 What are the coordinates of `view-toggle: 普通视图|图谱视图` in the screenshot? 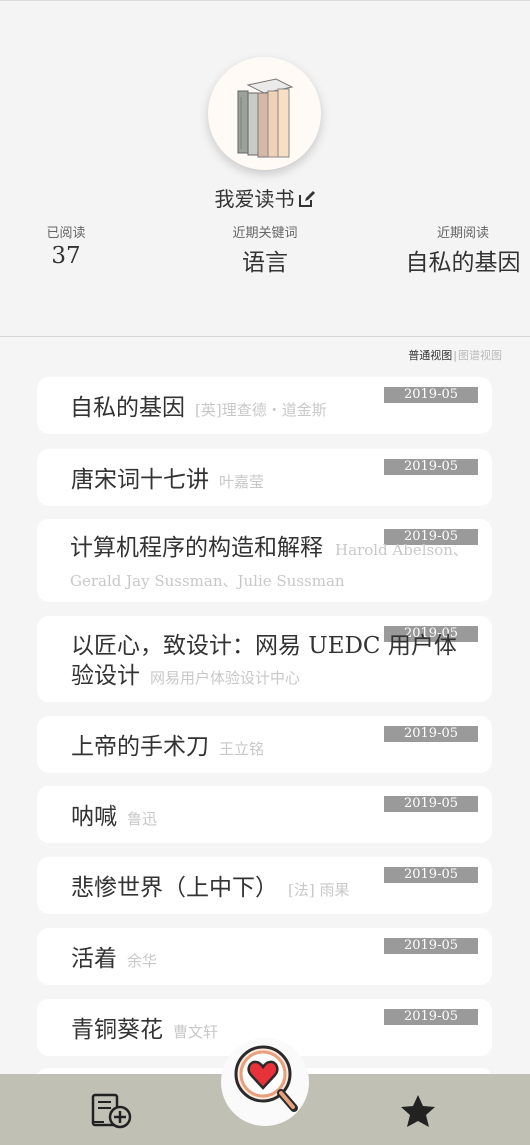 It's located at (455, 355).